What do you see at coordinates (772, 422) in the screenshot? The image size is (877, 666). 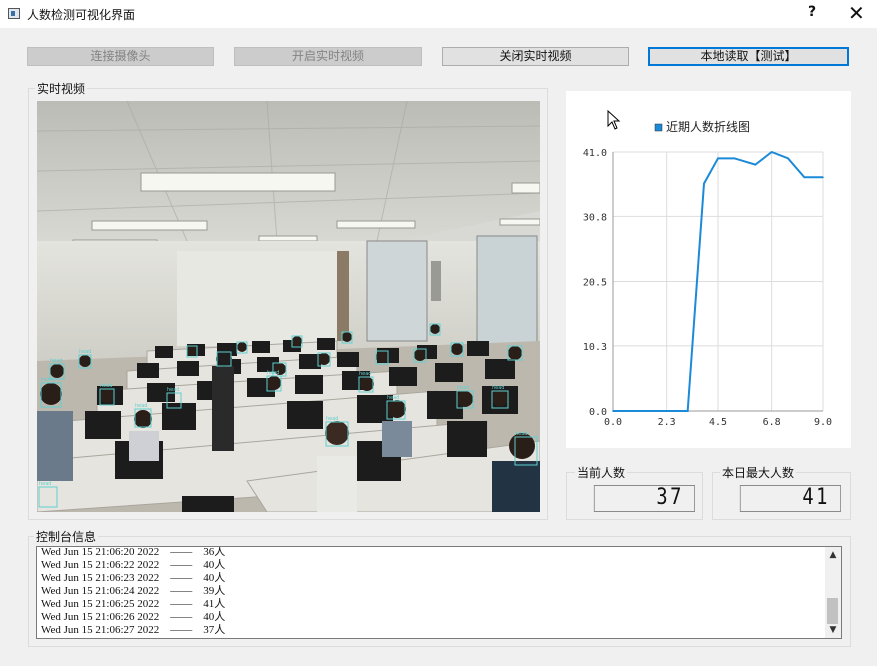 I see `x-tick-label: 6.8` at bounding box center [772, 422].